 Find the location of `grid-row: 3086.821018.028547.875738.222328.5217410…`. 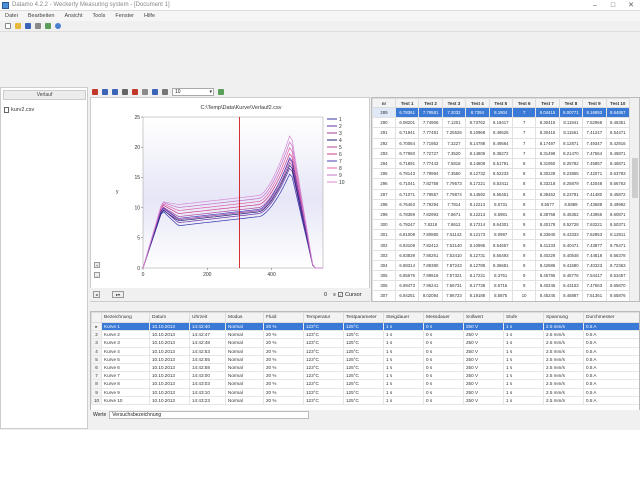

grid-row: 3086.821018.028547.875738.222328.5217410… is located at coordinates (501, 300).